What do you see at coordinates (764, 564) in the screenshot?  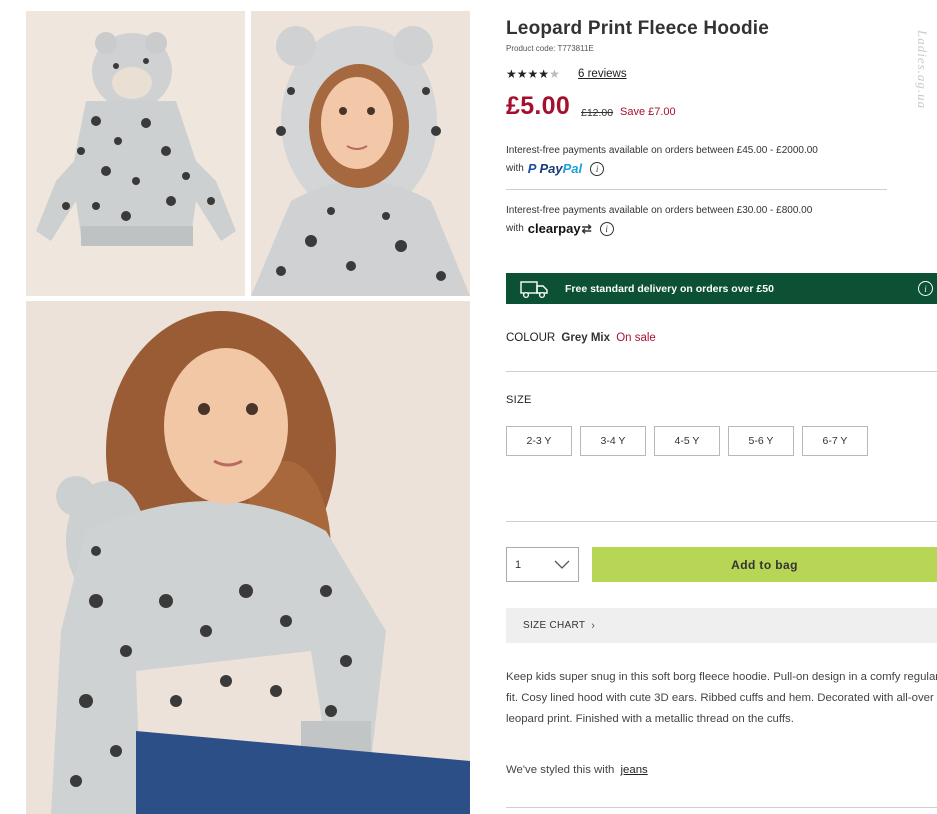 I see `add-to-bag-button: Add to bag` at bounding box center [764, 564].